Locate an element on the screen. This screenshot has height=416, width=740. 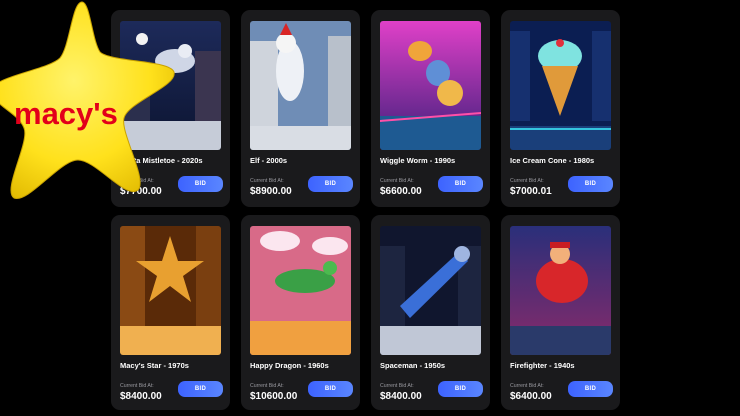
macys-star-logo: macy's is located at coordinates (87, 100).